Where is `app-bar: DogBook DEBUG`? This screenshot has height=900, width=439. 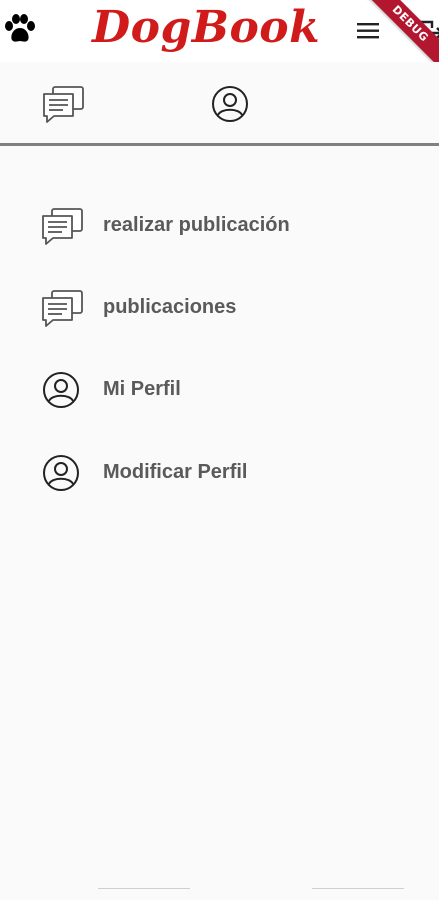
app-bar: DogBook DEBUG is located at coordinates (219, 39).